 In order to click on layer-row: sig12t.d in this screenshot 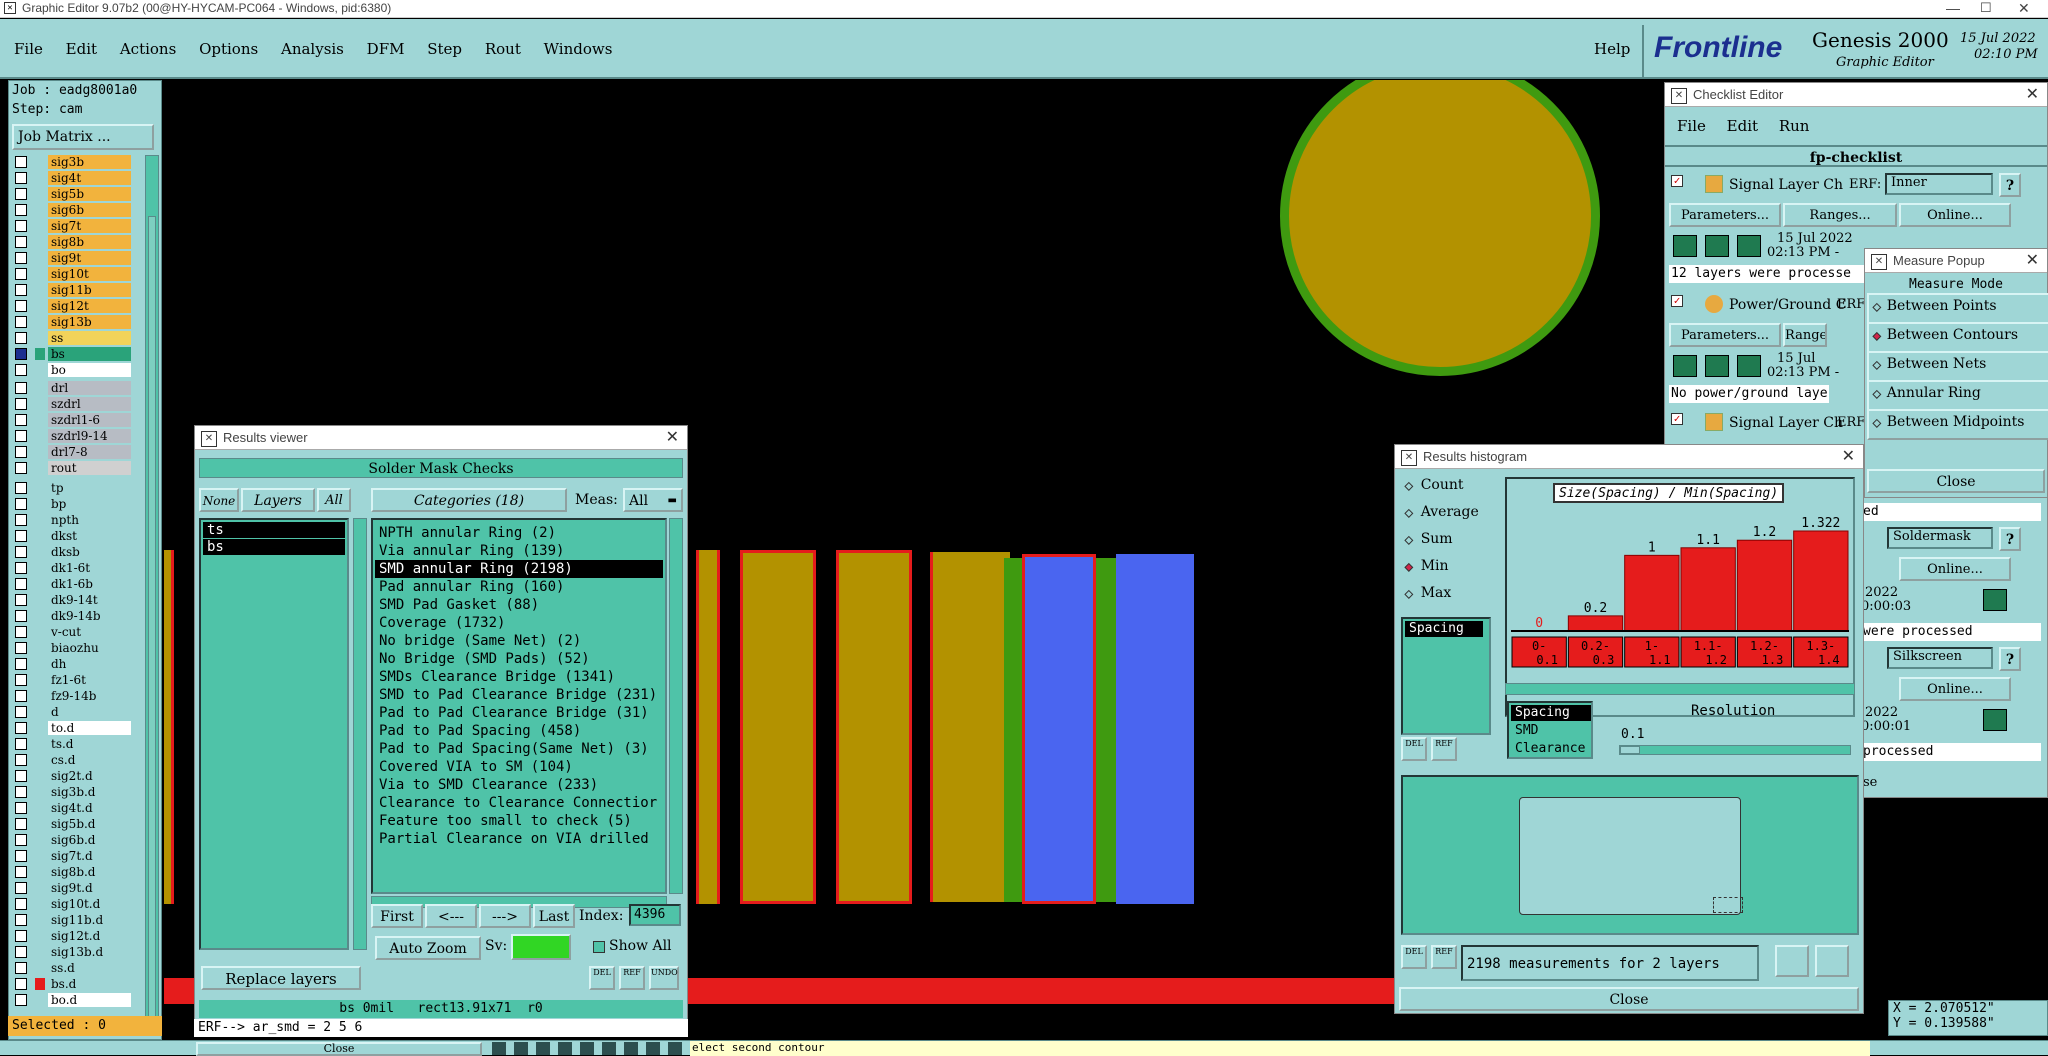, I will do `click(70, 936)`.